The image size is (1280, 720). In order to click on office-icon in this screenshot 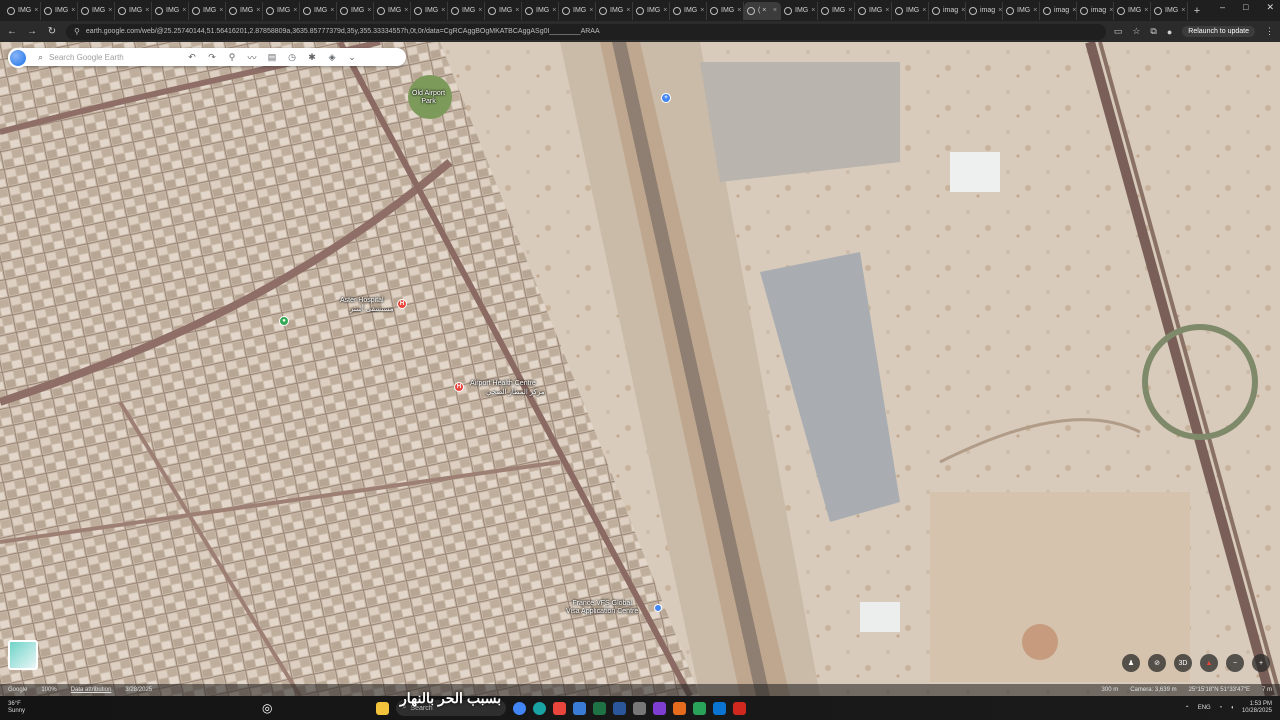, I will do `click(560, 708)`.